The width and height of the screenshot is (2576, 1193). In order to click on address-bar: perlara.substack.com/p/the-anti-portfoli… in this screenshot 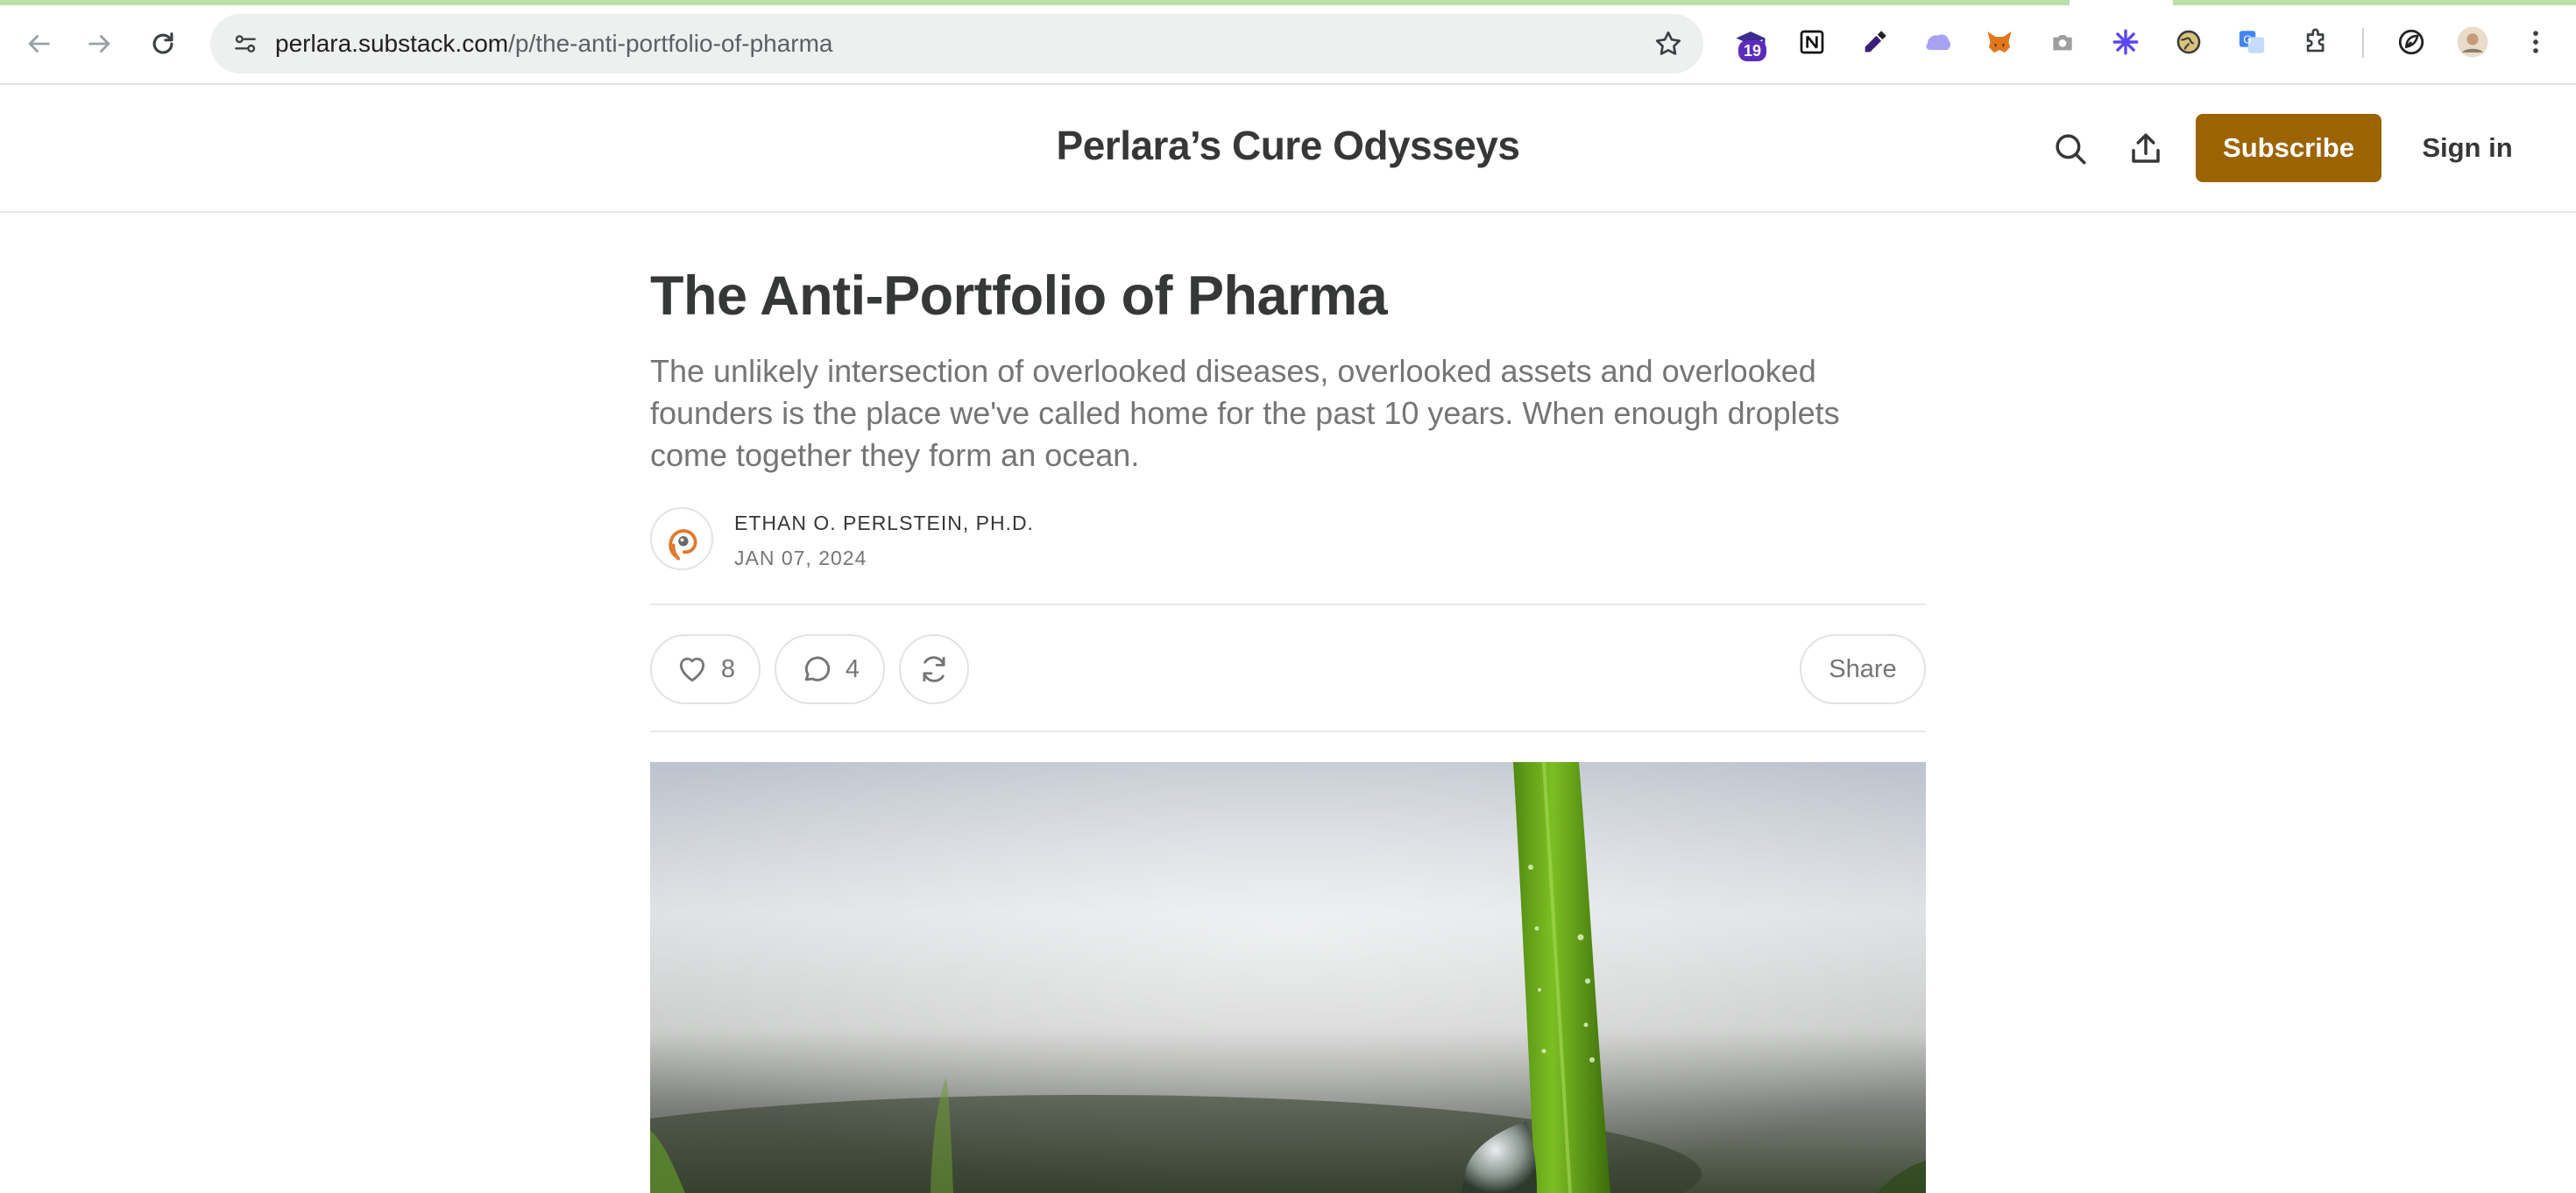, I will do `click(956, 44)`.